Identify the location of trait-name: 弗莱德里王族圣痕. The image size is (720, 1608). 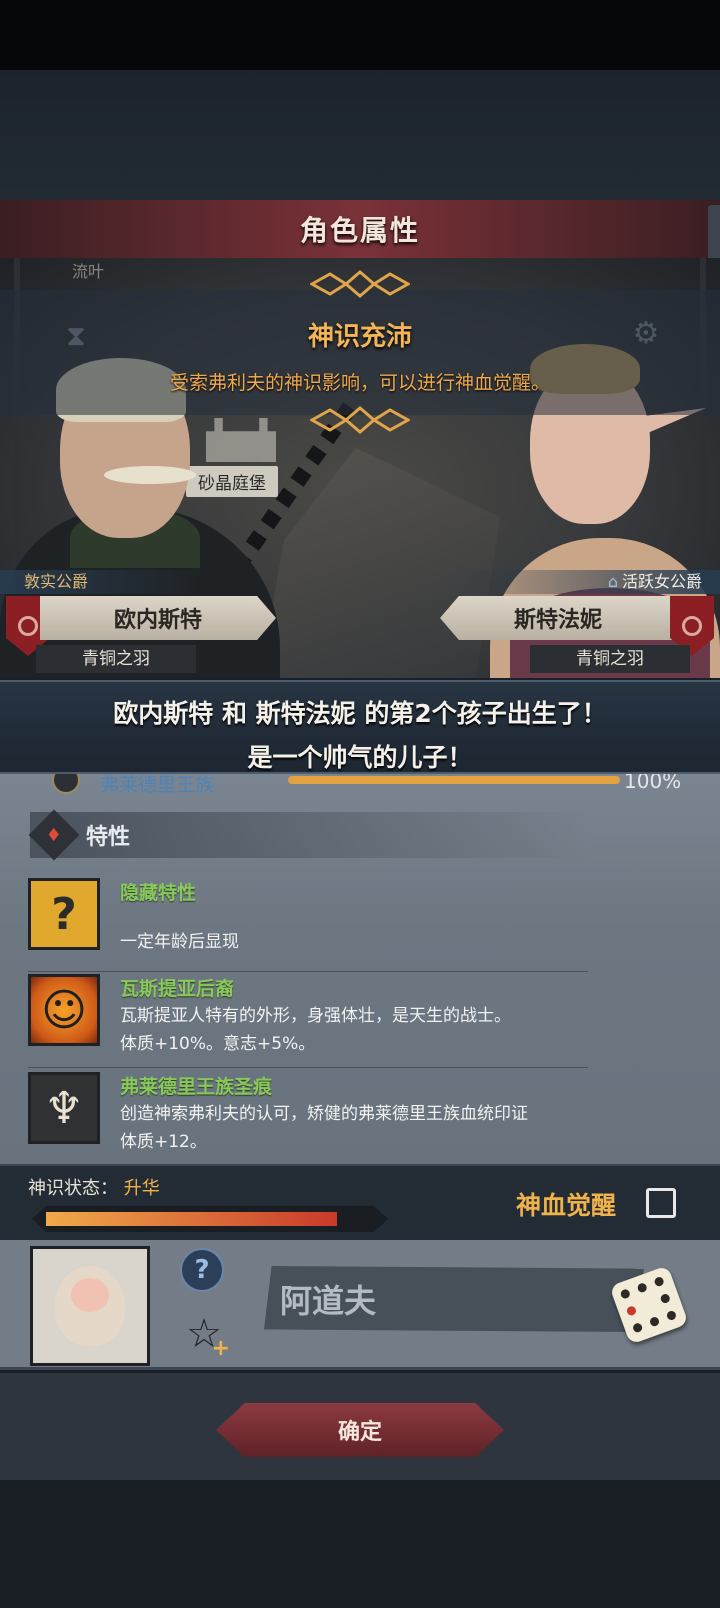
(196, 1087).